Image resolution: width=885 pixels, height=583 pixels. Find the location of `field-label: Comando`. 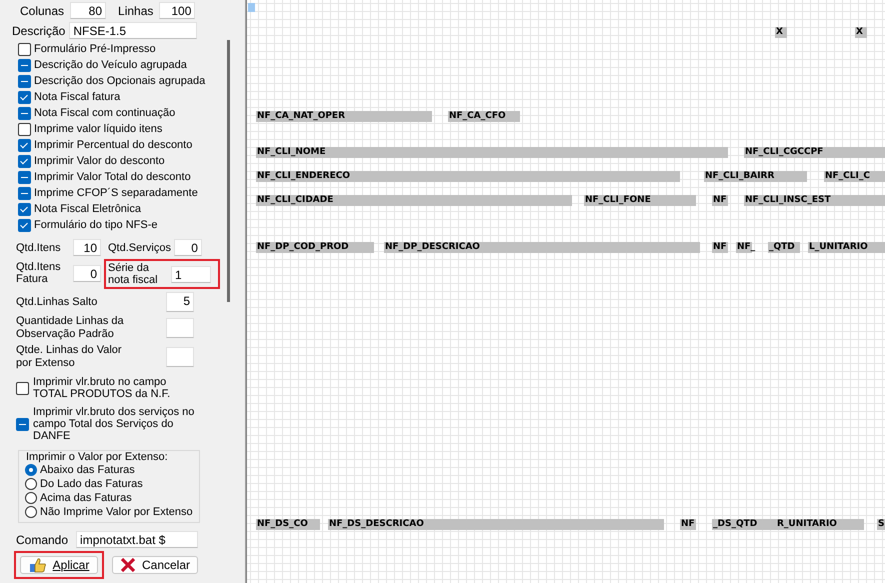

field-label: Comando is located at coordinates (42, 539).